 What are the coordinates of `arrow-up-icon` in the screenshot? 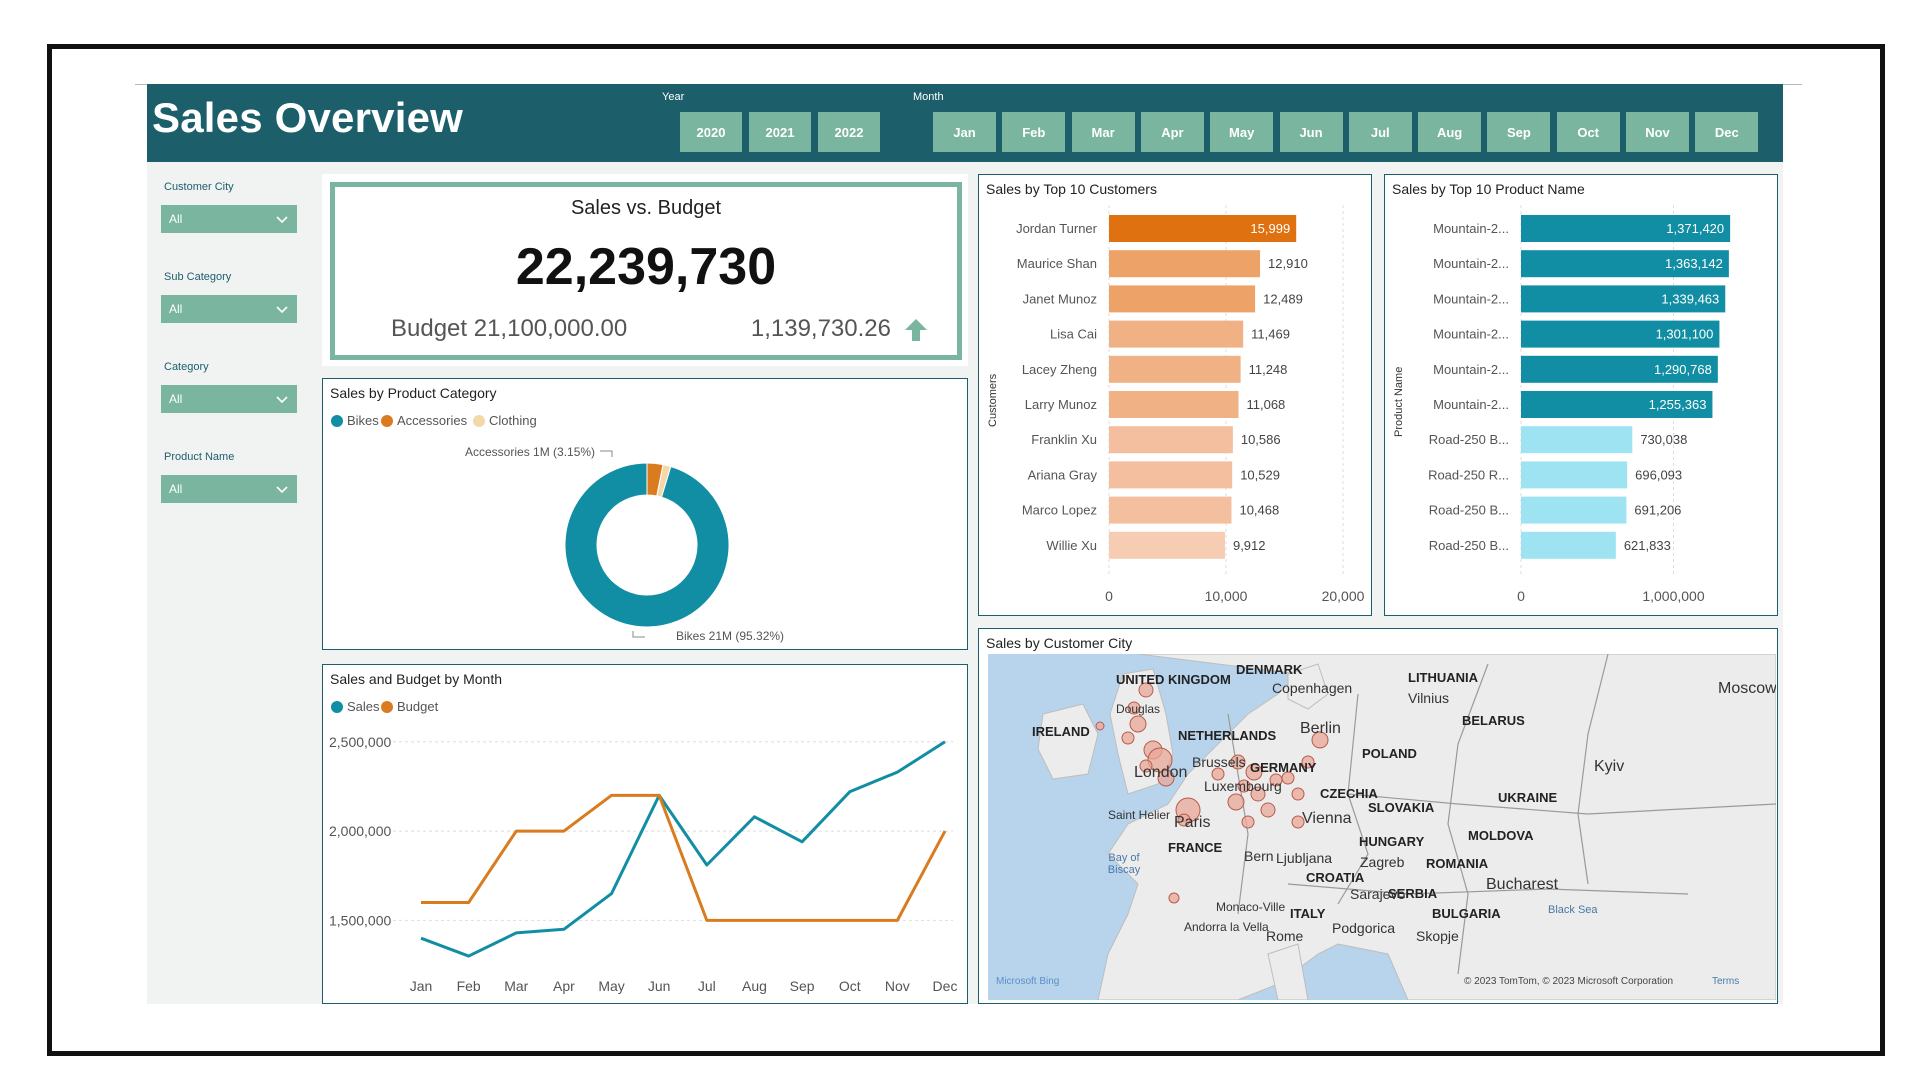 It's located at (916, 330).